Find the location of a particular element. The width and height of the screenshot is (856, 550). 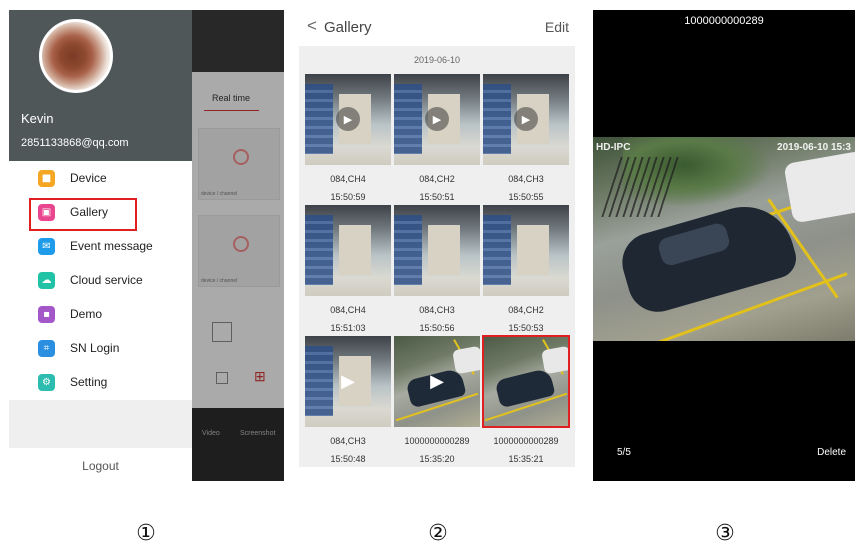

message-icon: ✉ is located at coordinates (46, 246).